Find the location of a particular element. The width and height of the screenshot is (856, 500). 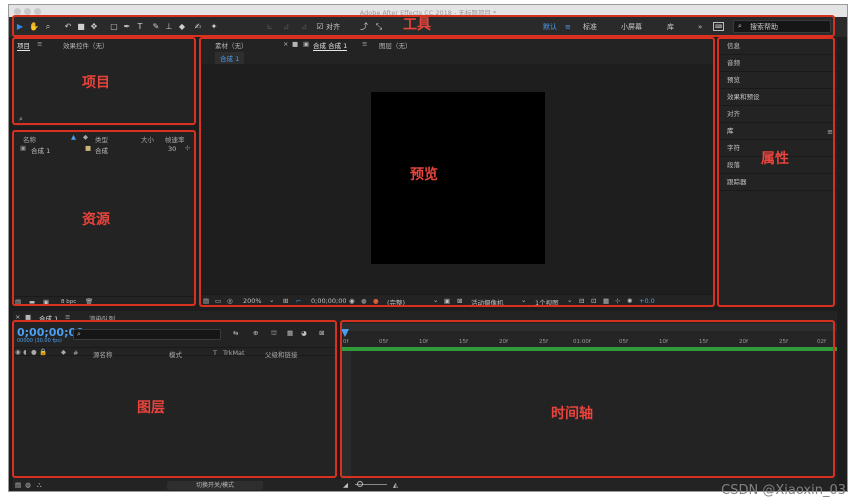

in-out-icon: ⛬ is located at coordinates (39, 485).